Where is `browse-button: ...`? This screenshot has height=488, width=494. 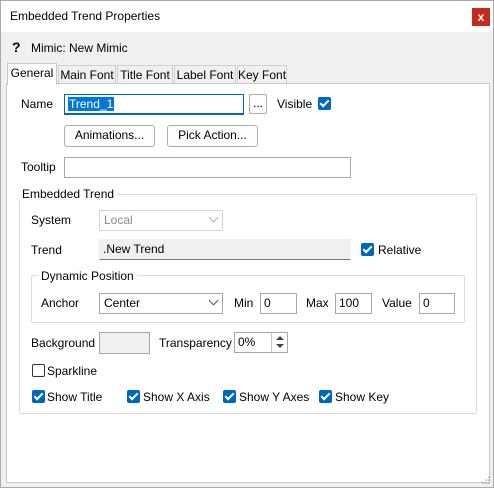
browse-button: ... is located at coordinates (258, 104).